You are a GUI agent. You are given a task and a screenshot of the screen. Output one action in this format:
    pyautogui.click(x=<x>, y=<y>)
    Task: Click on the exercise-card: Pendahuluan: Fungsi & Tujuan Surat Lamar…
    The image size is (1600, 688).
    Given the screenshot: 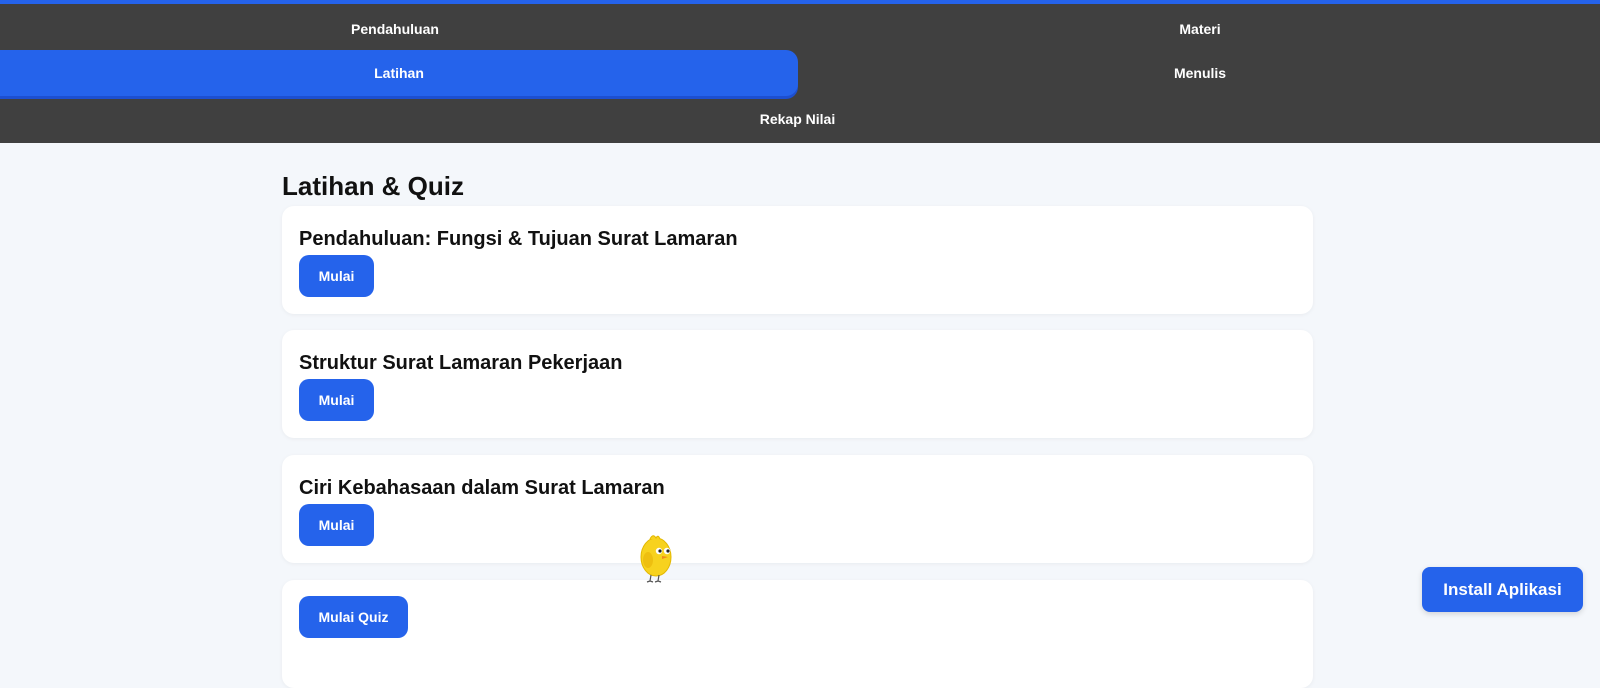 What is the action you would take?
    pyautogui.click(x=797, y=260)
    